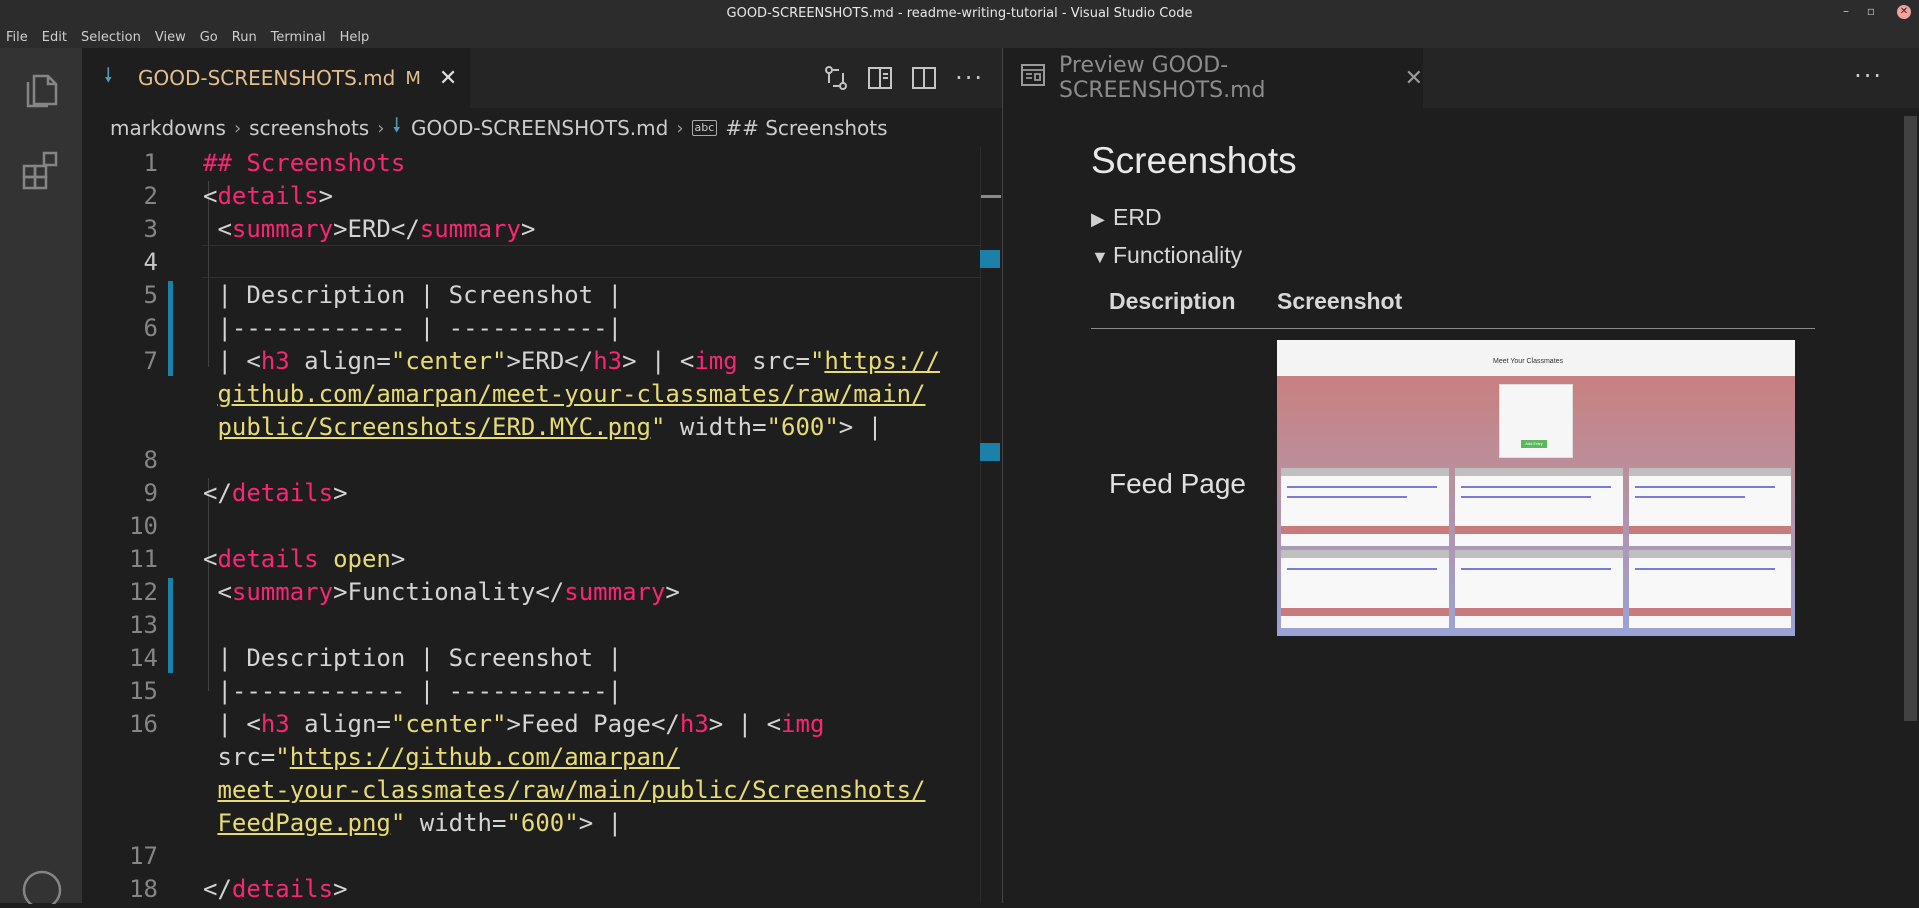 The height and width of the screenshot is (908, 1919). Describe the element at coordinates (1846, 11) in the screenshot. I see `minimize-icon: –` at that location.